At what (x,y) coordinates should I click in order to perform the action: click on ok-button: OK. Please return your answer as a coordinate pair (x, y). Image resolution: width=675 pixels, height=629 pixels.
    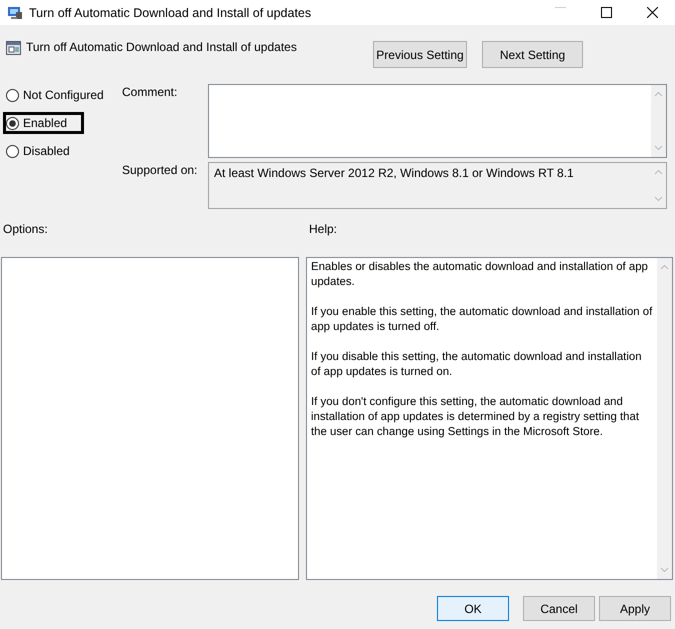
    Looking at the image, I should click on (473, 608).